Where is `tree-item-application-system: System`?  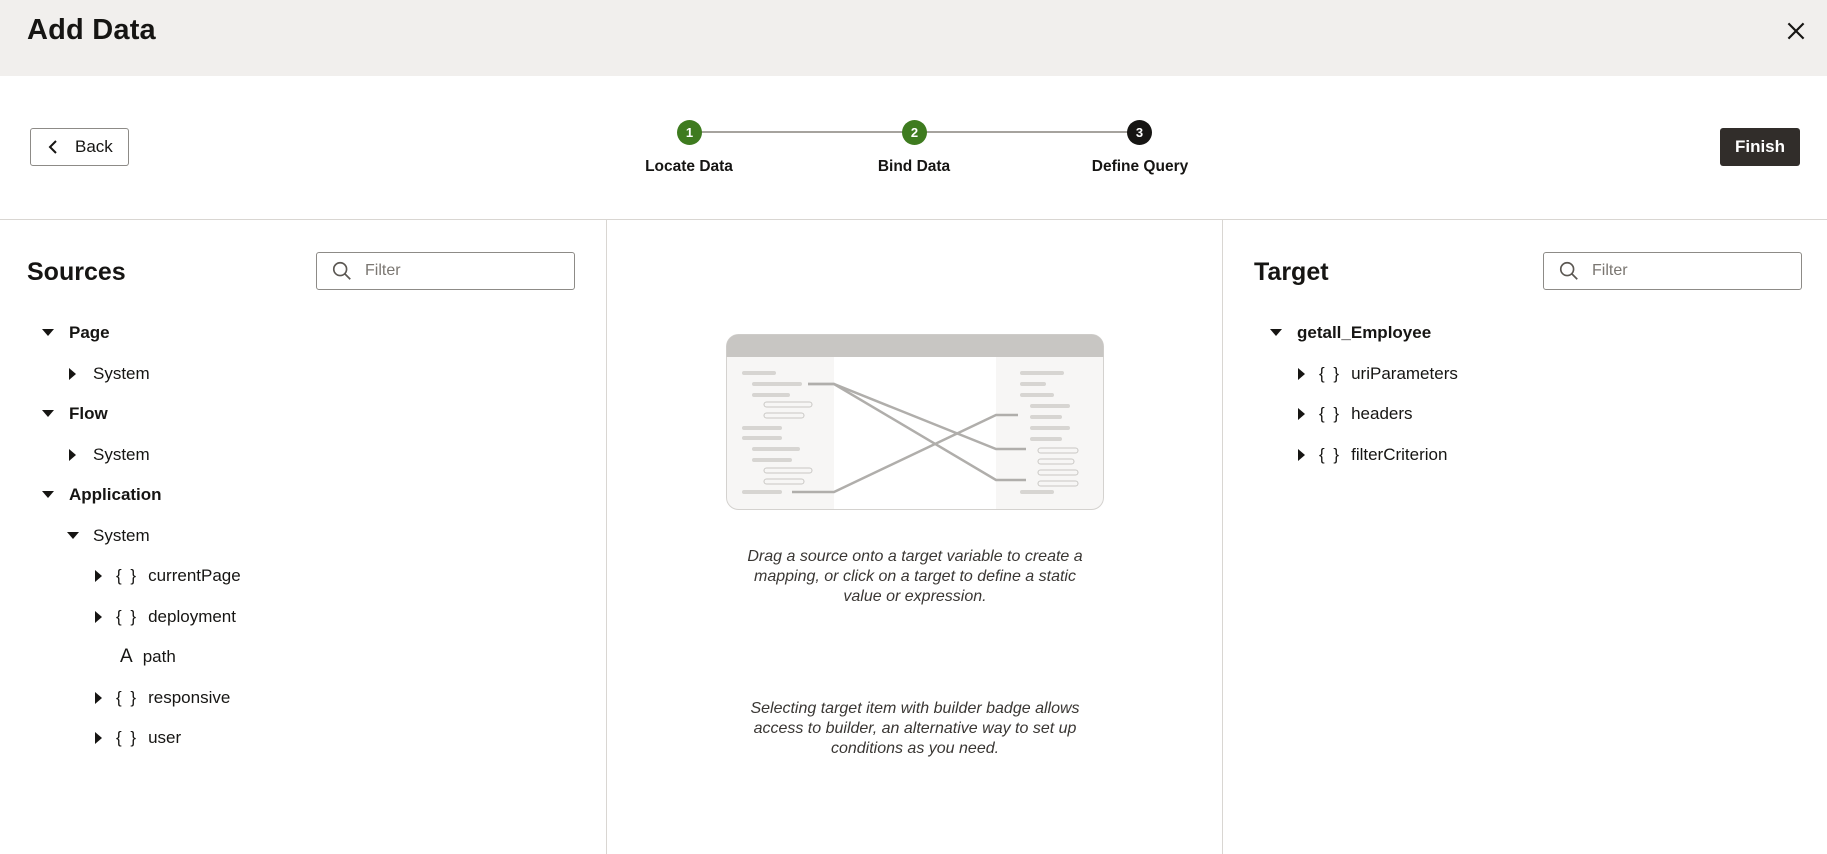 tree-item-application-system: System is located at coordinates (108, 536).